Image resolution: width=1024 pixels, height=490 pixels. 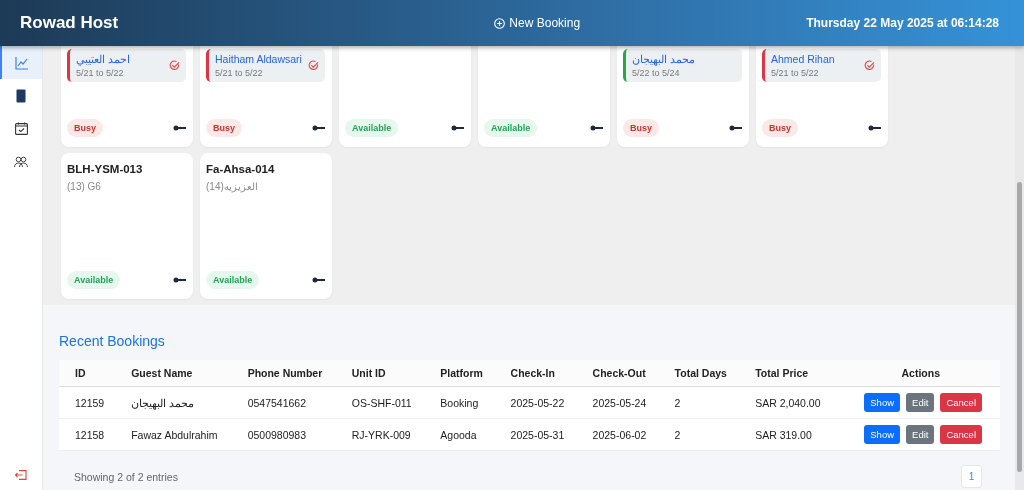 What do you see at coordinates (105, 169) in the screenshot?
I see `unit-name: BLH-YSM-013` at bounding box center [105, 169].